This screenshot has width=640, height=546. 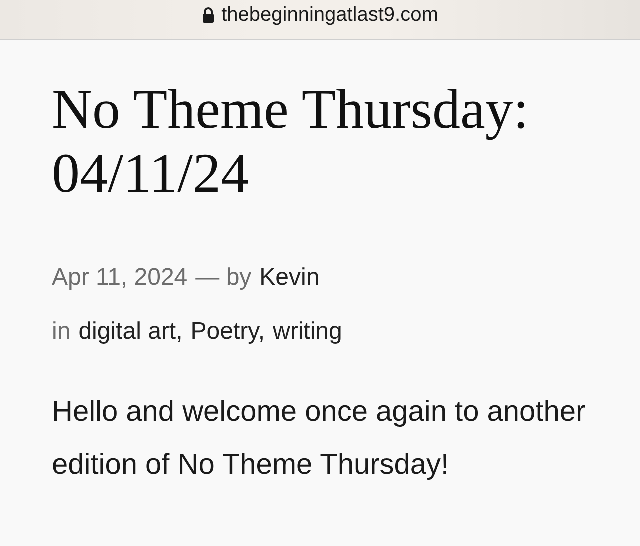 What do you see at coordinates (290, 278) in the screenshot?
I see `author-link: Kevin` at bounding box center [290, 278].